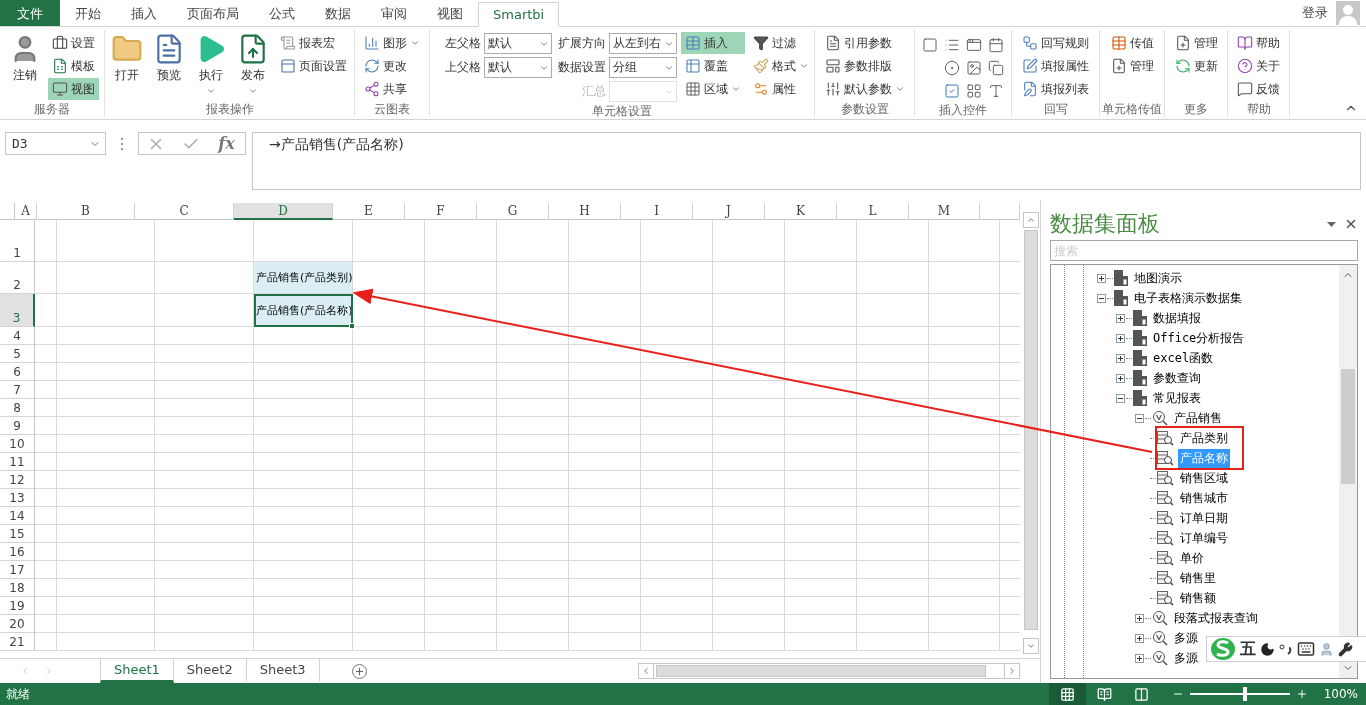 The width and height of the screenshot is (1366, 705). What do you see at coordinates (17, 606) in the screenshot?
I see `row-header: 19` at bounding box center [17, 606].